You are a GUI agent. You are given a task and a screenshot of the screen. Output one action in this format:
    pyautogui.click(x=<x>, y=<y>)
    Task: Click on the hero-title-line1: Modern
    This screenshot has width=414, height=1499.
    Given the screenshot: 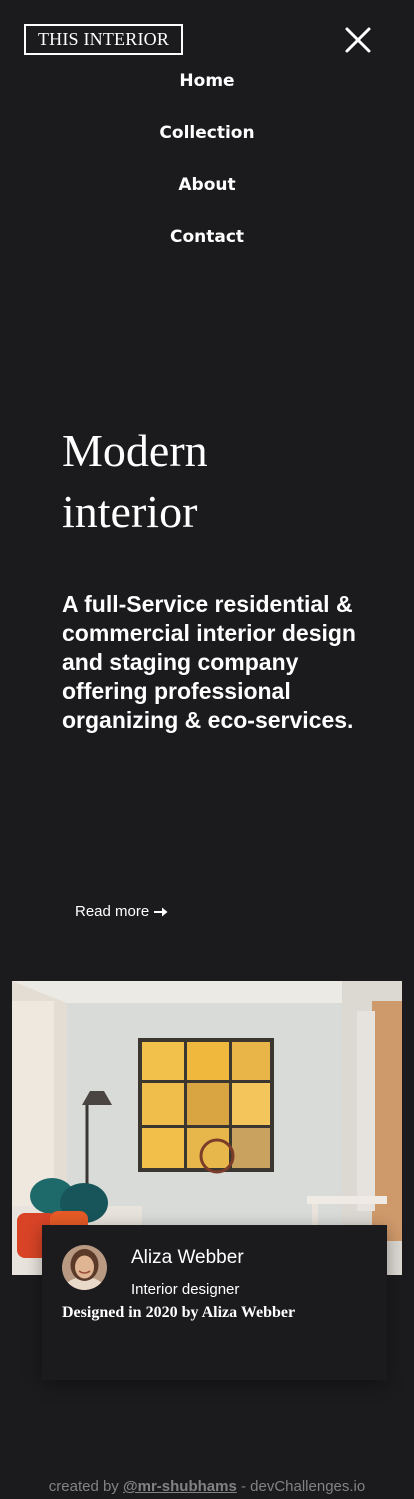 What is the action you would take?
    pyautogui.click(x=135, y=450)
    